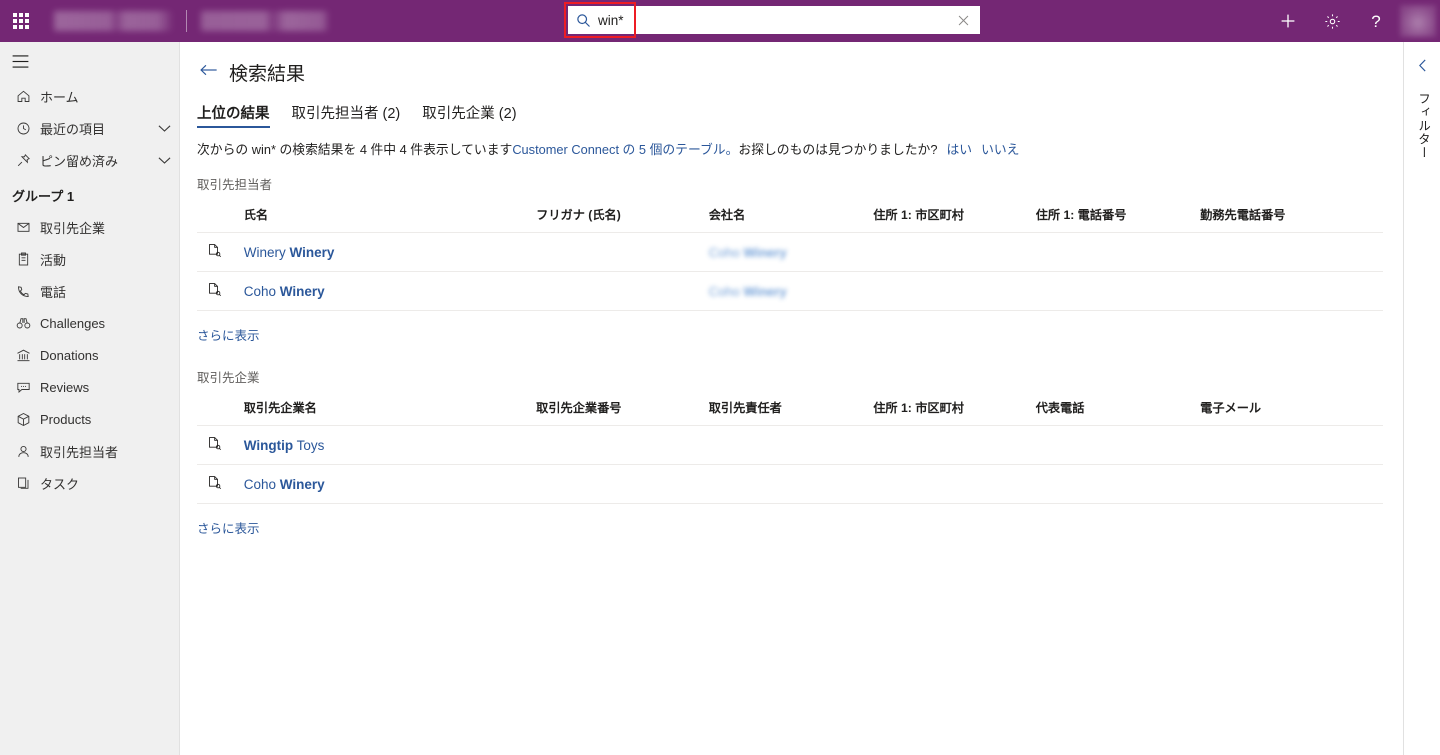  What do you see at coordinates (1118, 217) in the screenshot?
I see `contacts-col-phone: 住所 1: 電話番号` at bounding box center [1118, 217].